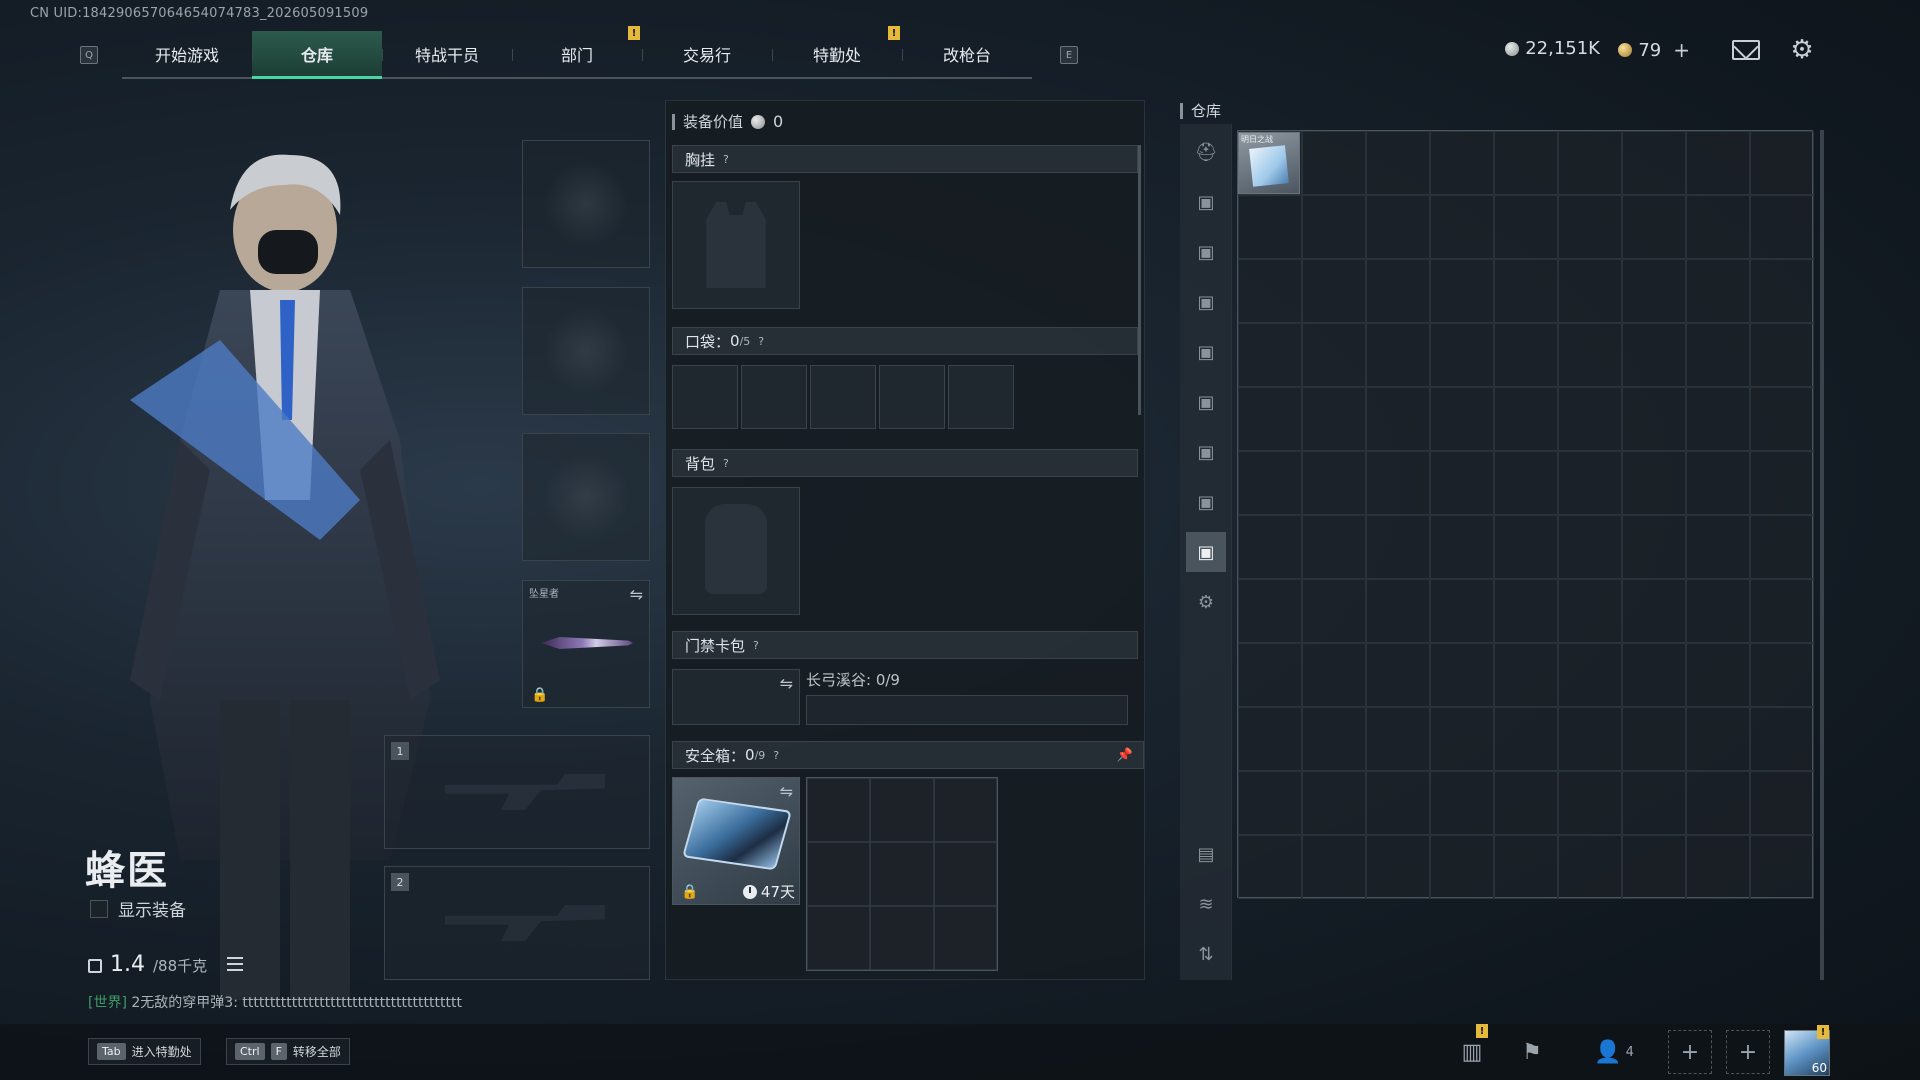 The width and height of the screenshot is (1920, 1080). What do you see at coordinates (1748, 1052) in the screenshot?
I see `add-teammate-button: +` at bounding box center [1748, 1052].